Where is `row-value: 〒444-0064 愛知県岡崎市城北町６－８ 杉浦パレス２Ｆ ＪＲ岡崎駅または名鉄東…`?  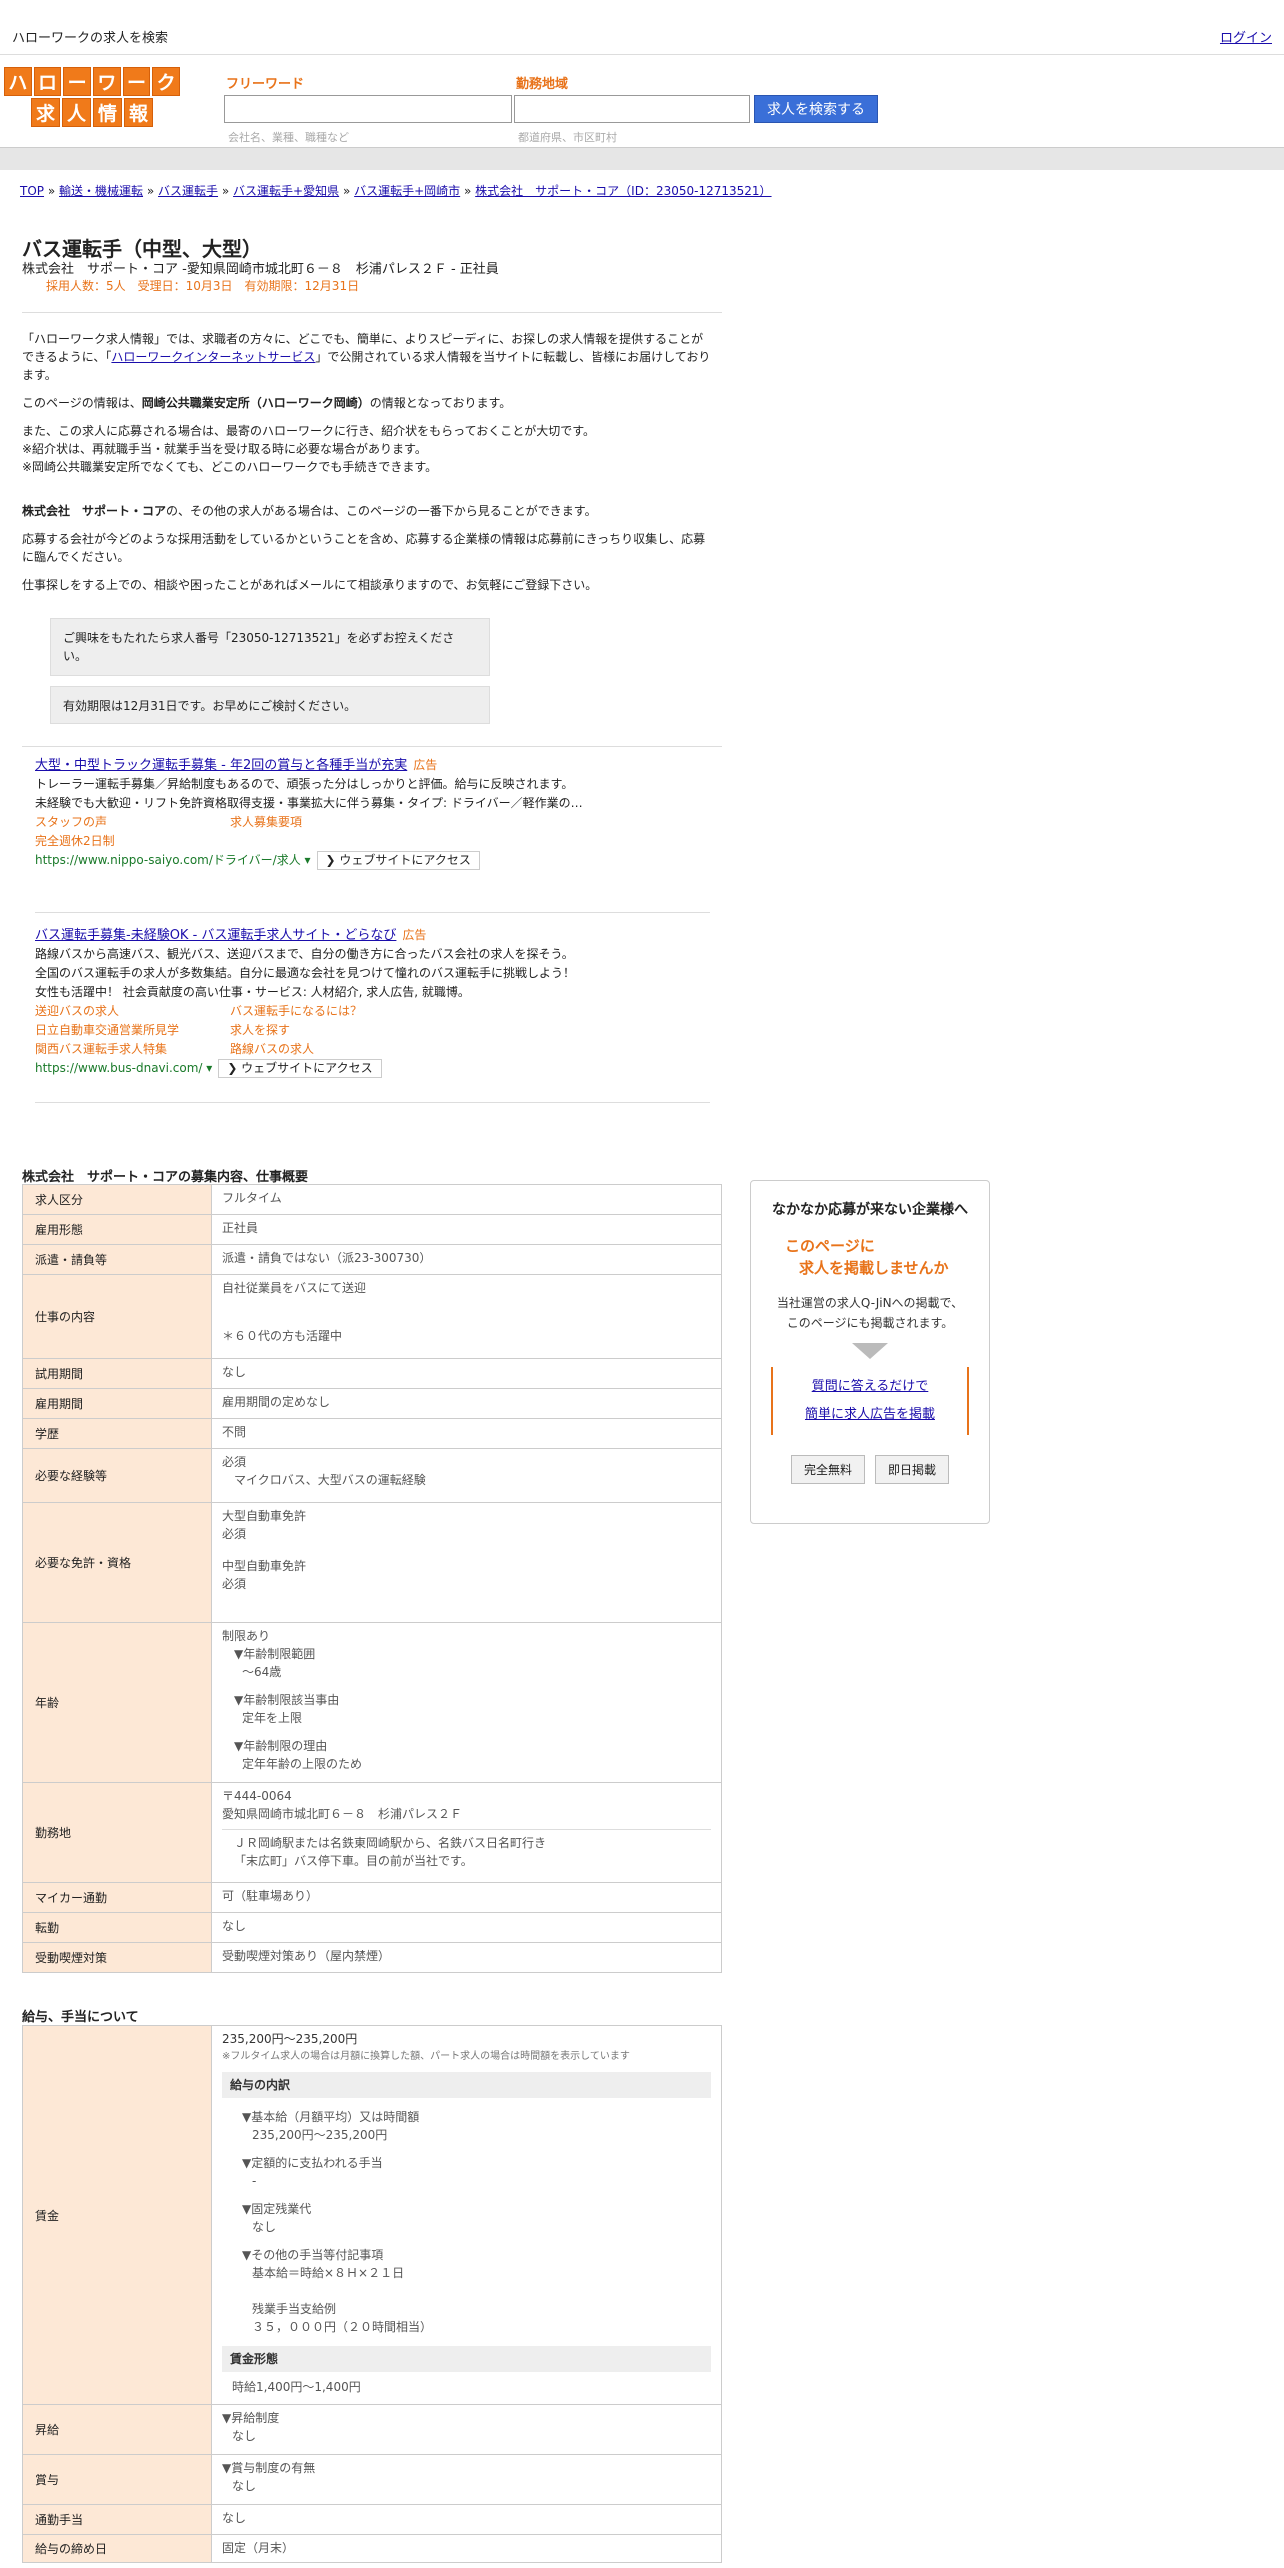 row-value: 〒444-0064 愛知県岡崎市城北町６－８ 杉浦パレス２Ｆ ＪＲ岡崎駅または名鉄東… is located at coordinates (466, 1832).